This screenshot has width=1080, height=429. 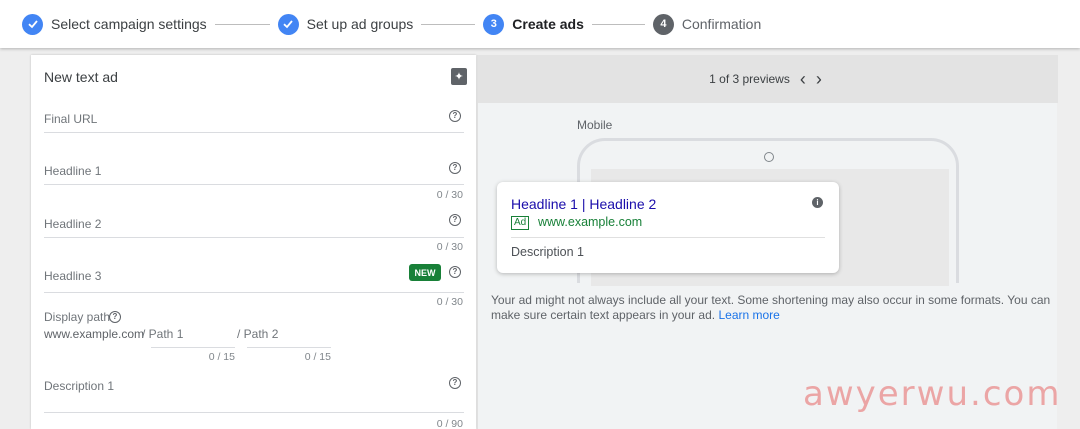 I want to click on headline2-field: Headline 2, so click(x=72, y=224).